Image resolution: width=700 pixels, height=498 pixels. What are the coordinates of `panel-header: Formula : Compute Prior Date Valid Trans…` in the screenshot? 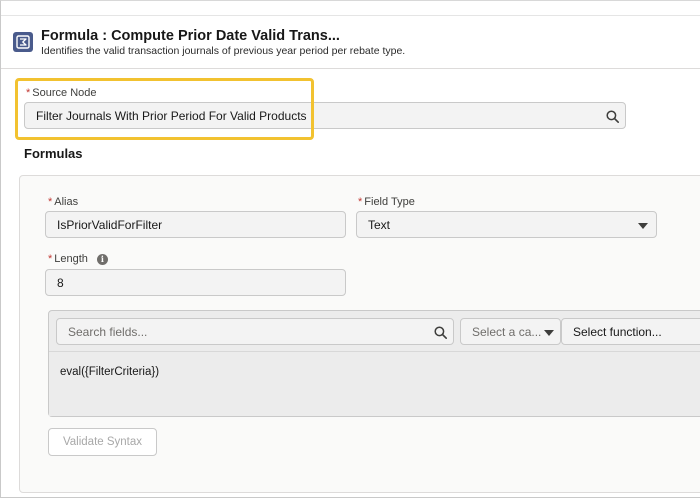 It's located at (350, 42).